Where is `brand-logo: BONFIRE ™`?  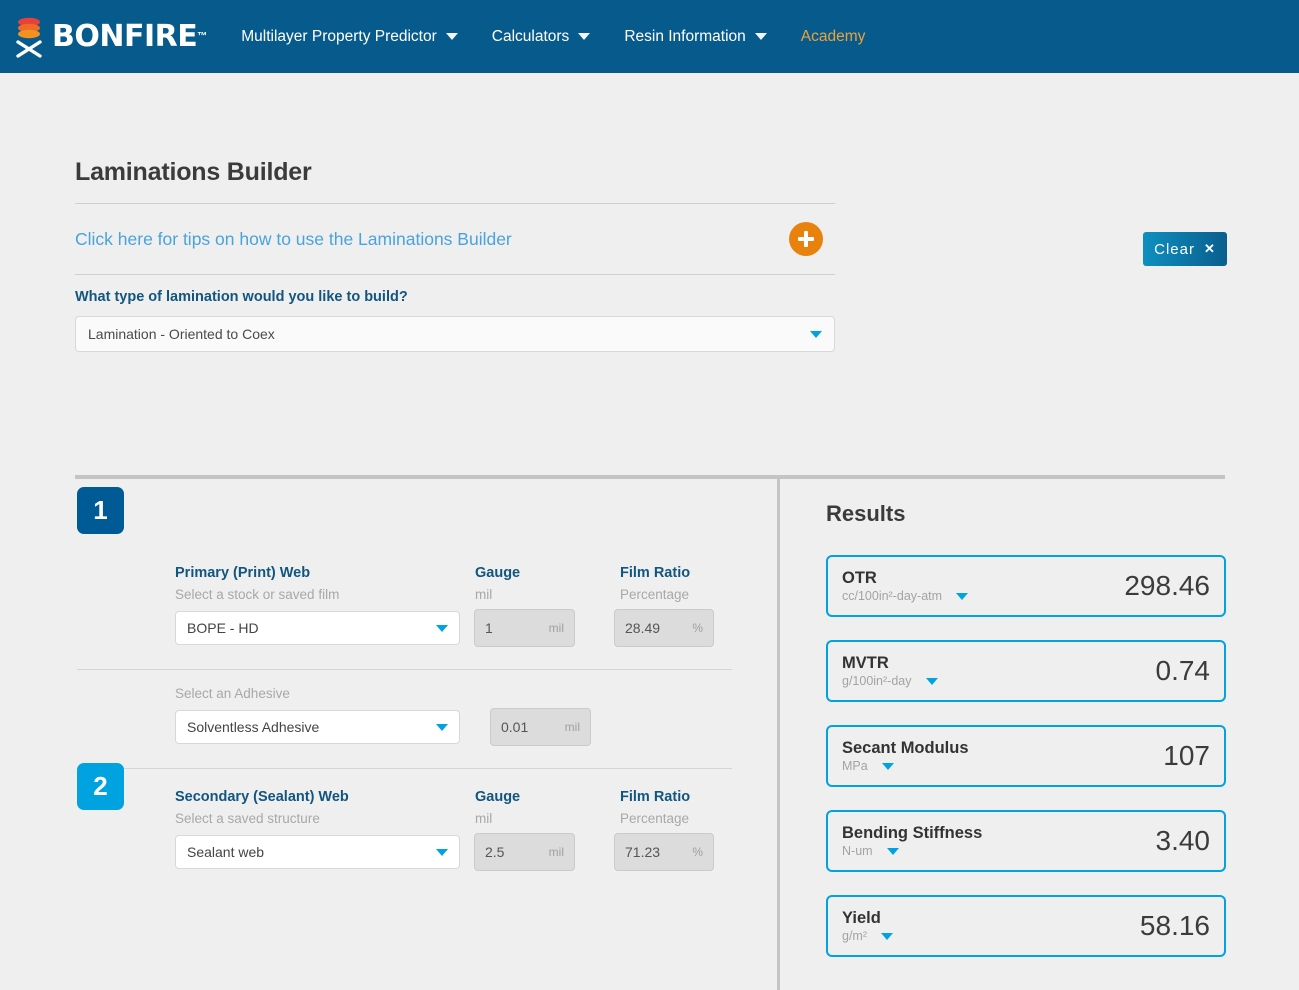
brand-logo: BONFIRE ™ is located at coordinates (107, 37).